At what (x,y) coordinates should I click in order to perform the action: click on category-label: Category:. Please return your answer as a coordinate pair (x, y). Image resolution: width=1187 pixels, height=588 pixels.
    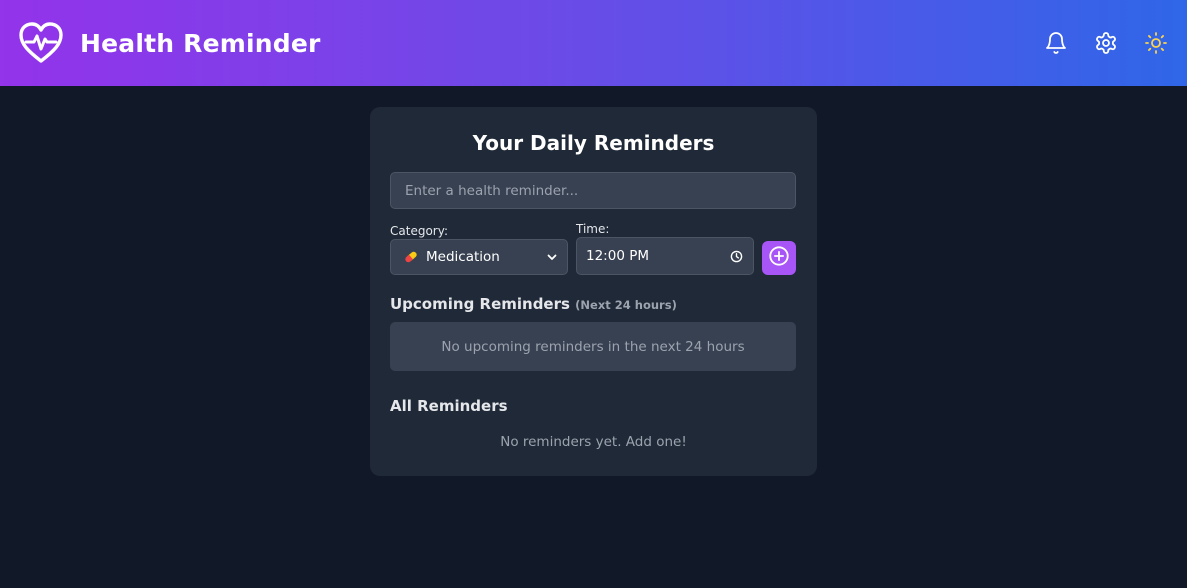
    Looking at the image, I should click on (419, 231).